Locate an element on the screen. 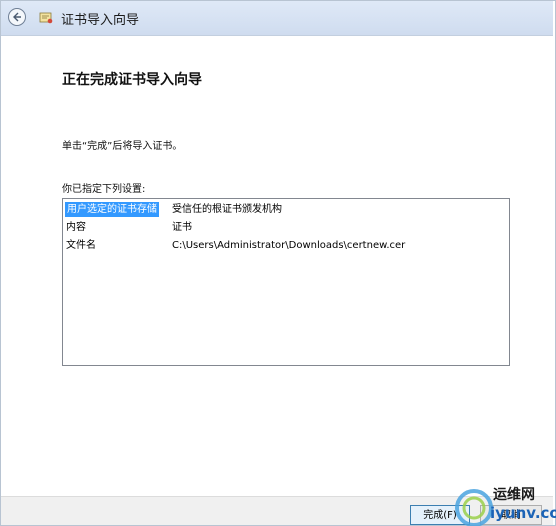  watermark-domain: iyunv.com is located at coordinates (523, 513).